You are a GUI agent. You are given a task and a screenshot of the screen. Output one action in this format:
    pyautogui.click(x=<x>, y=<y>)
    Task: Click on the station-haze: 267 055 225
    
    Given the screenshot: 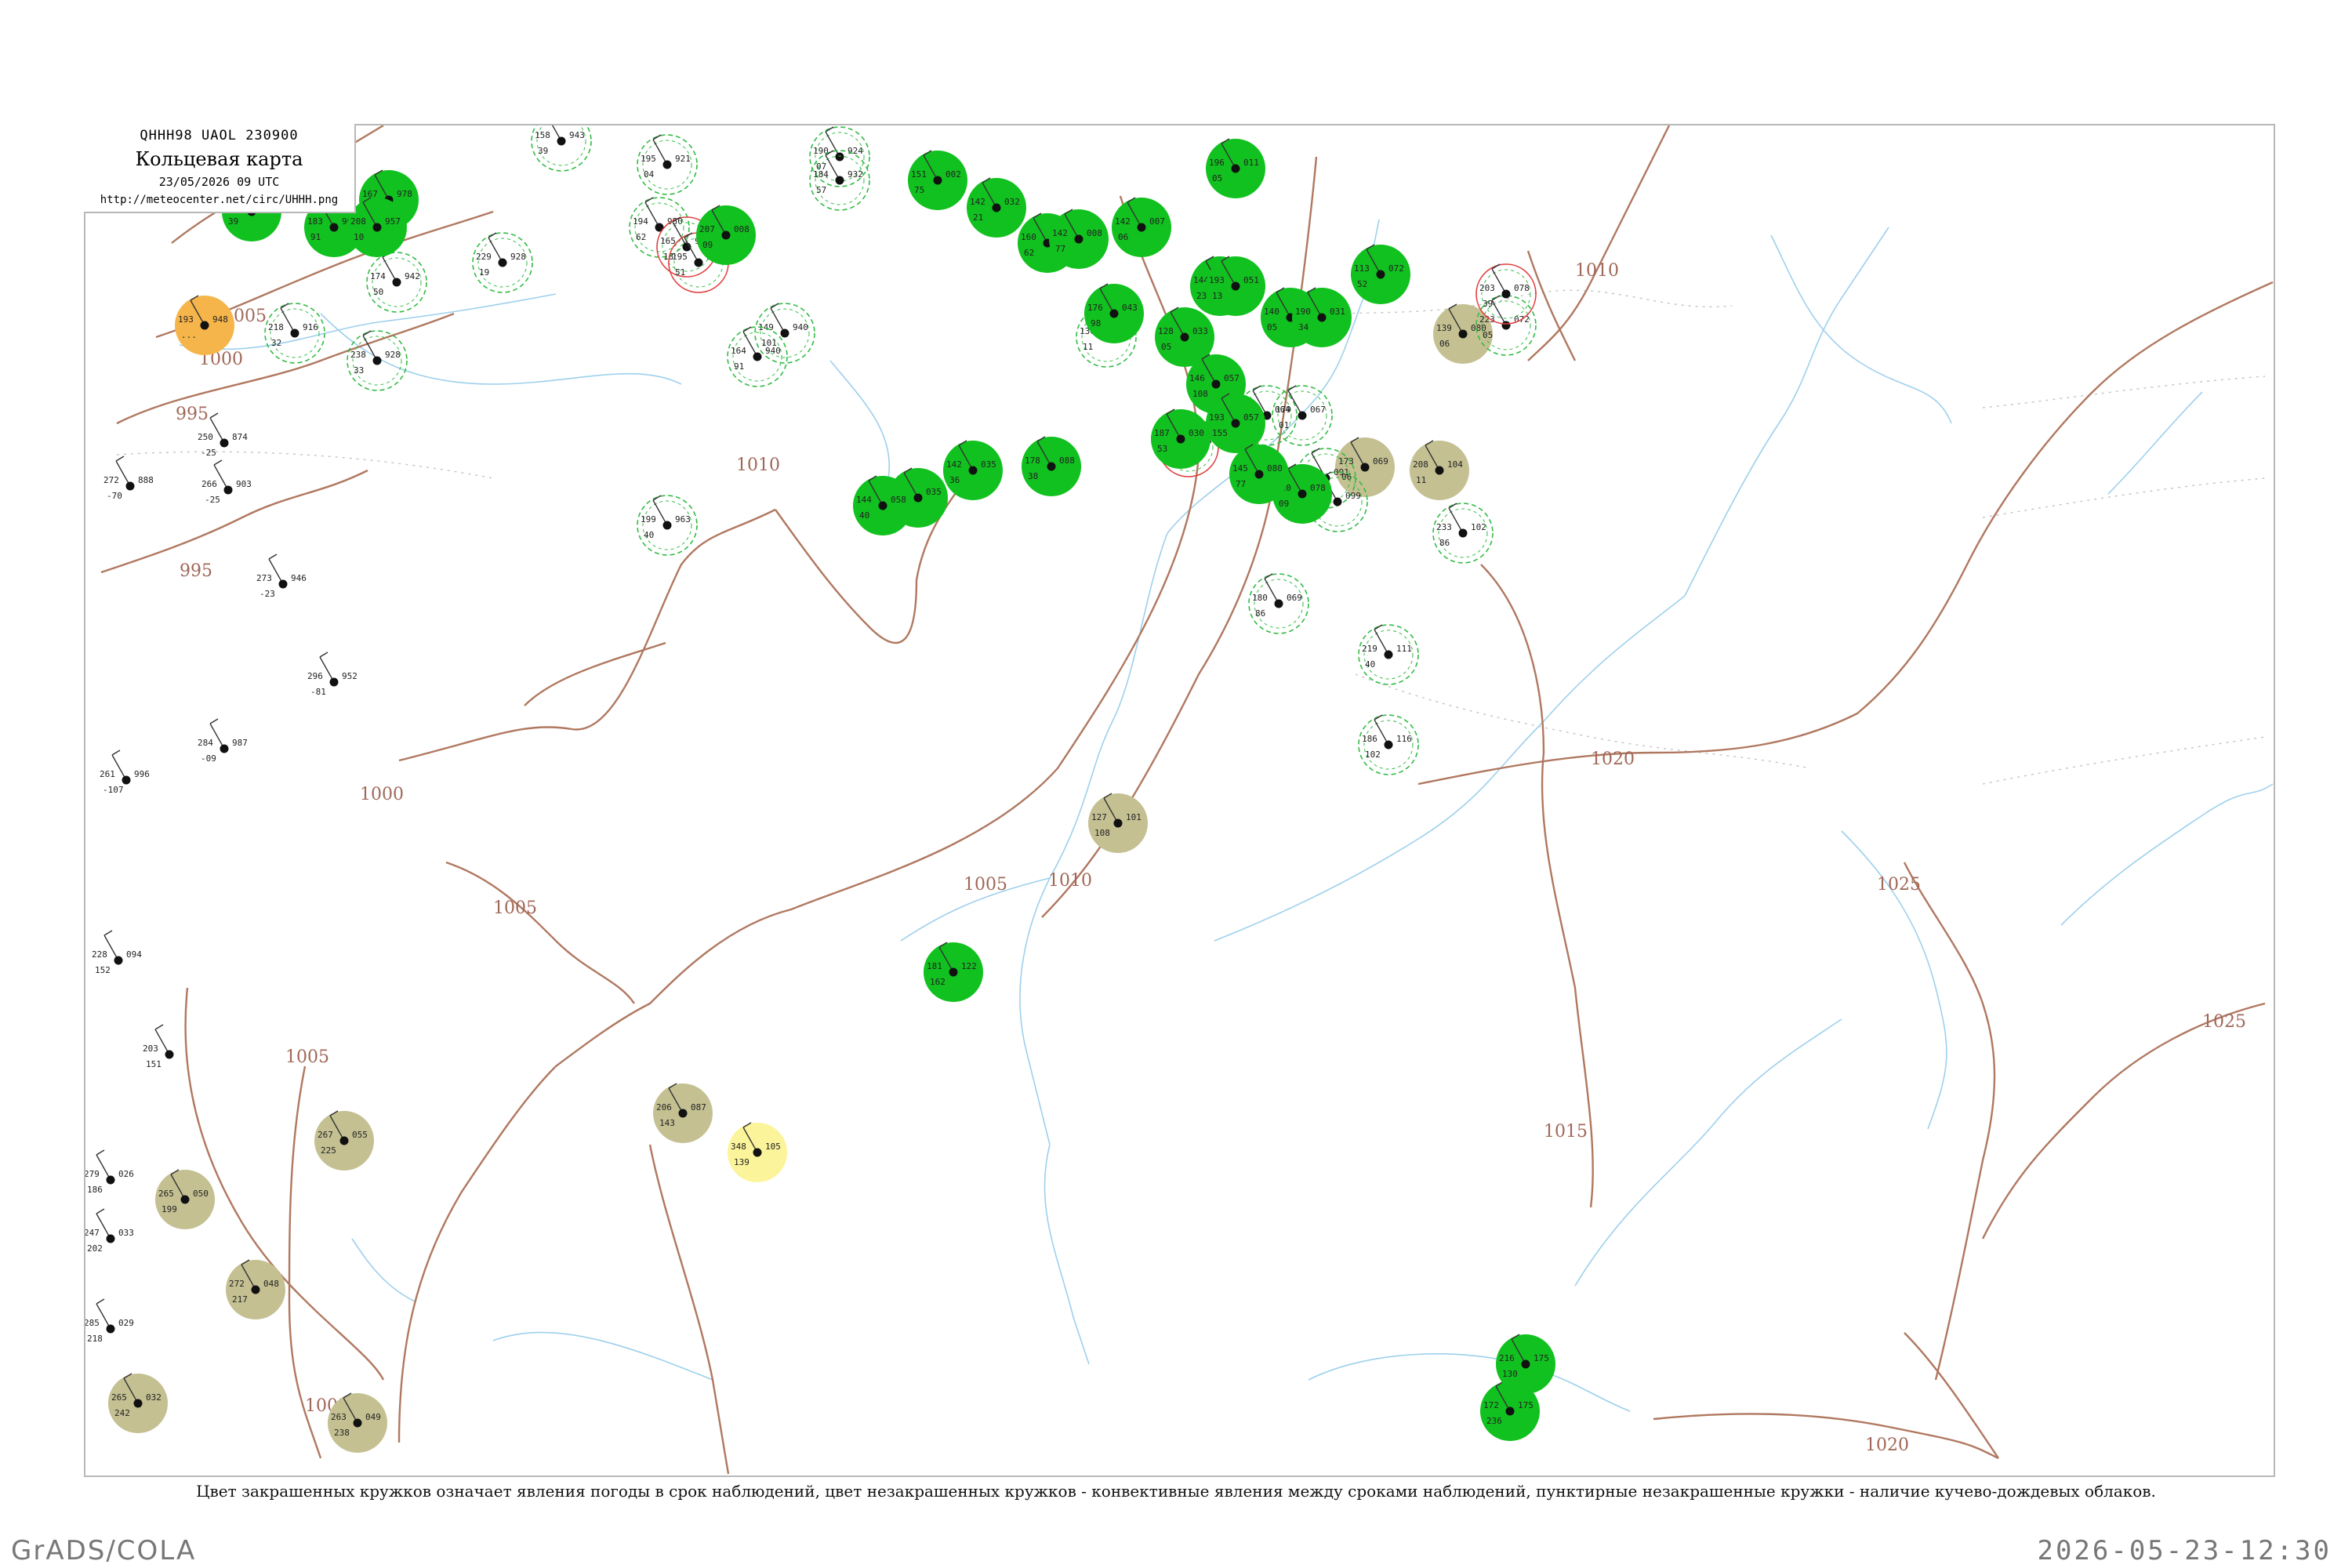 What is the action you would take?
    pyautogui.click(x=344, y=1140)
    